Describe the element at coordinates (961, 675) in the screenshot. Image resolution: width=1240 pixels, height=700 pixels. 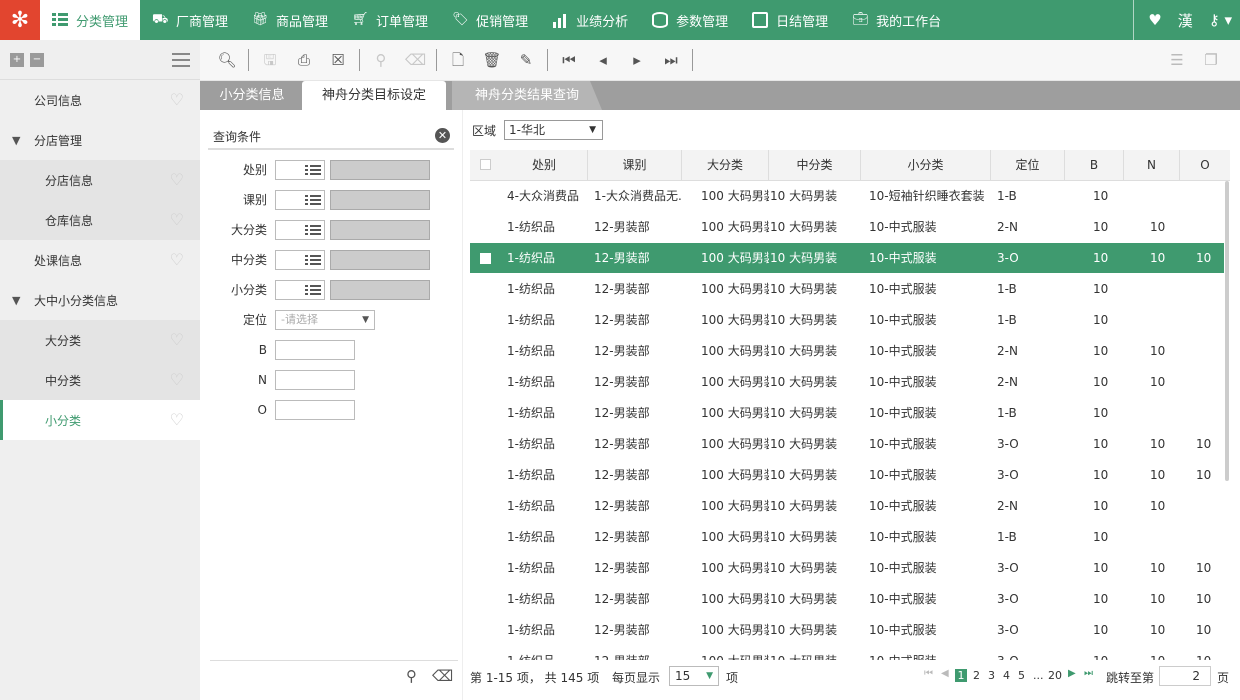
I see `page-number: 1` at that location.